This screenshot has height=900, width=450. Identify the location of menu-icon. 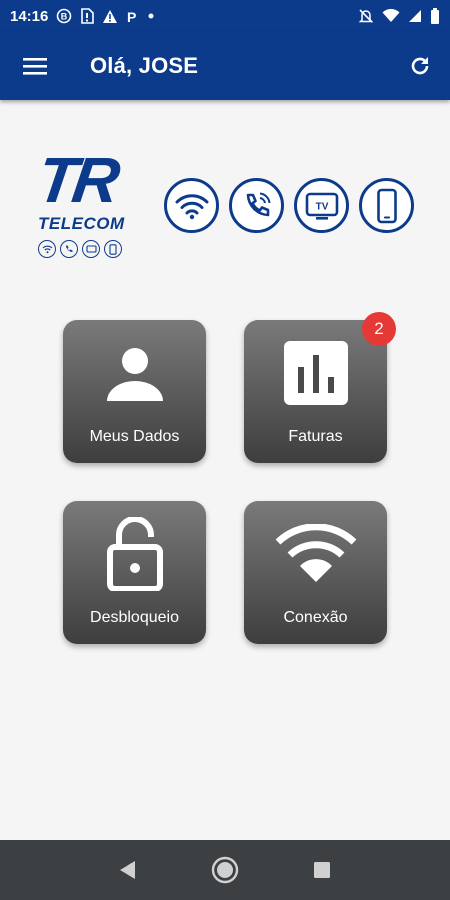
(35, 66).